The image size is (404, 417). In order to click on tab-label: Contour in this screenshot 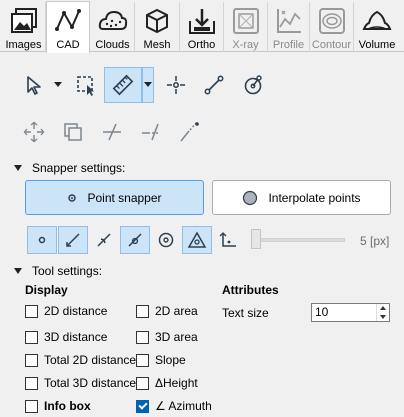, I will do `click(331, 45)`.